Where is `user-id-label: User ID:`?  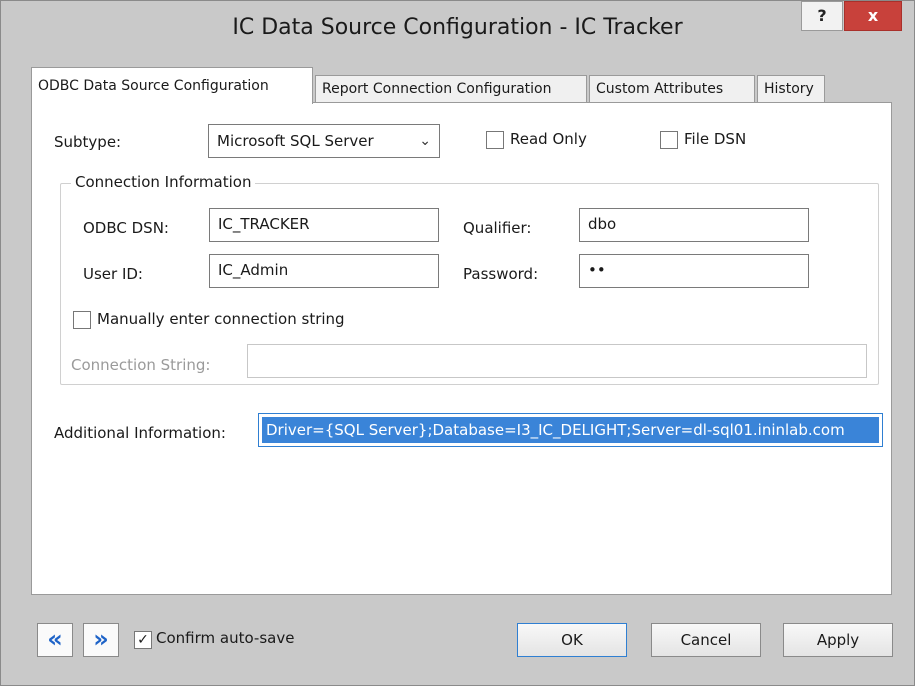 user-id-label: User ID: is located at coordinates (113, 274).